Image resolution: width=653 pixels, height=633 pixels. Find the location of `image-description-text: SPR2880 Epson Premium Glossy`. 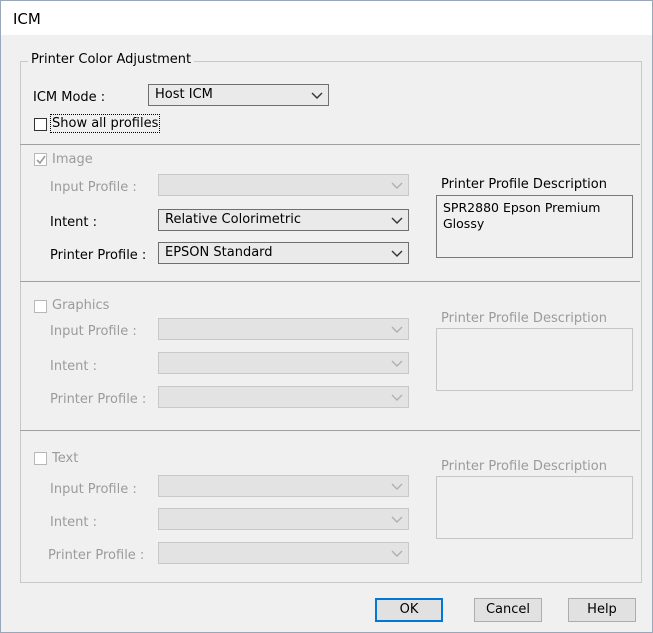

image-description-text: SPR2880 Epson Premium Glossy is located at coordinates (522, 215).